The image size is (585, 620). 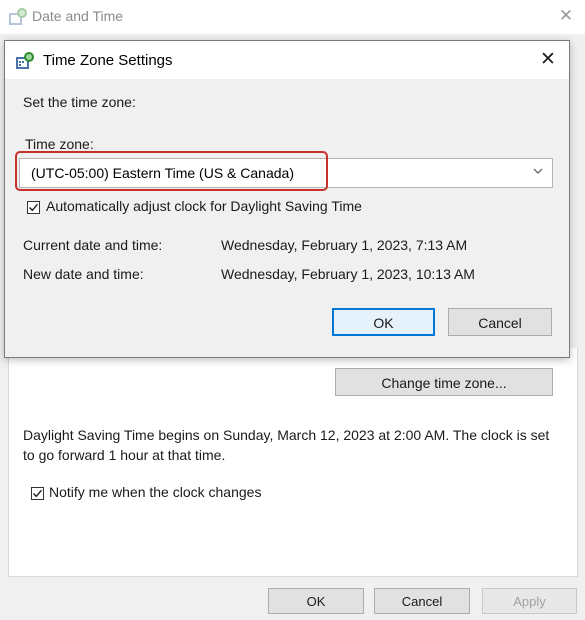 What do you see at coordinates (83, 274) in the screenshot?
I see `new-date-time-label: New date and time:` at bounding box center [83, 274].